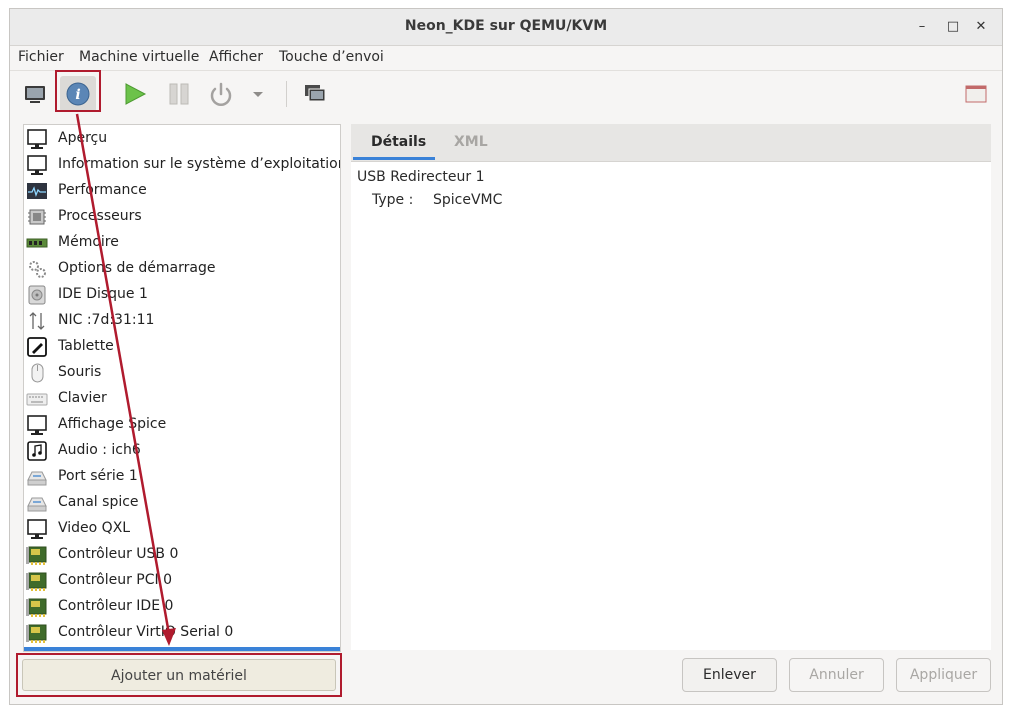 Image resolution: width=1013 pixels, height=713 pixels. What do you see at coordinates (103, 294) in the screenshot?
I see `hardware-item-label: IDE Disque 1` at bounding box center [103, 294].